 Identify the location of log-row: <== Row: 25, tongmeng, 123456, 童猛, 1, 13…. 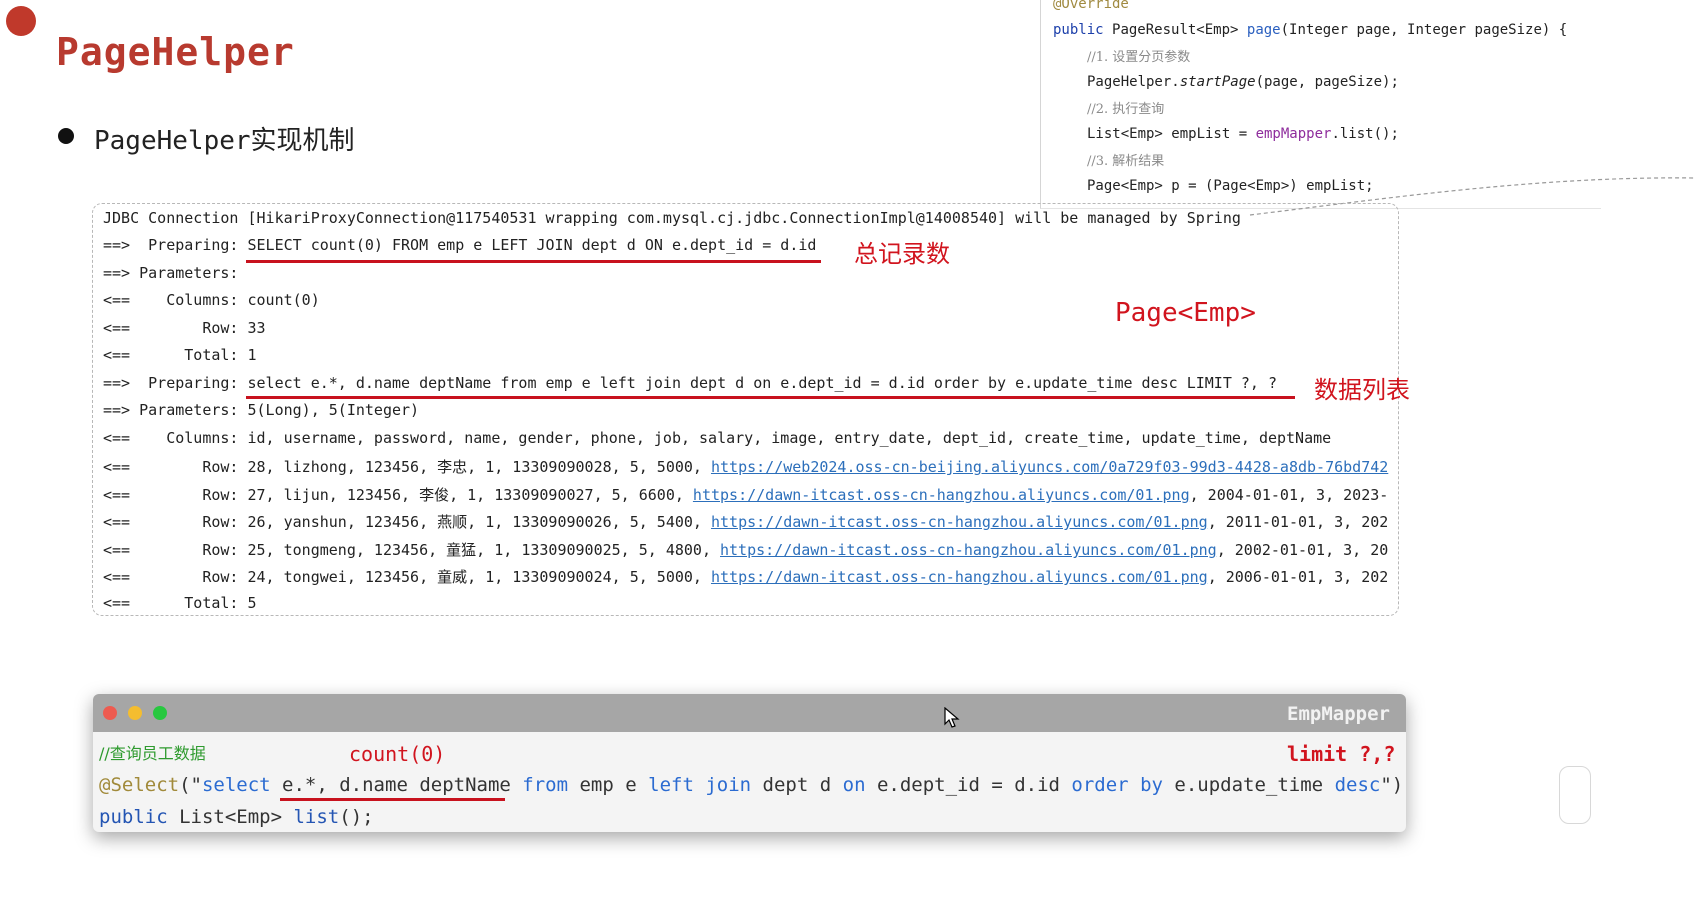
(745, 549).